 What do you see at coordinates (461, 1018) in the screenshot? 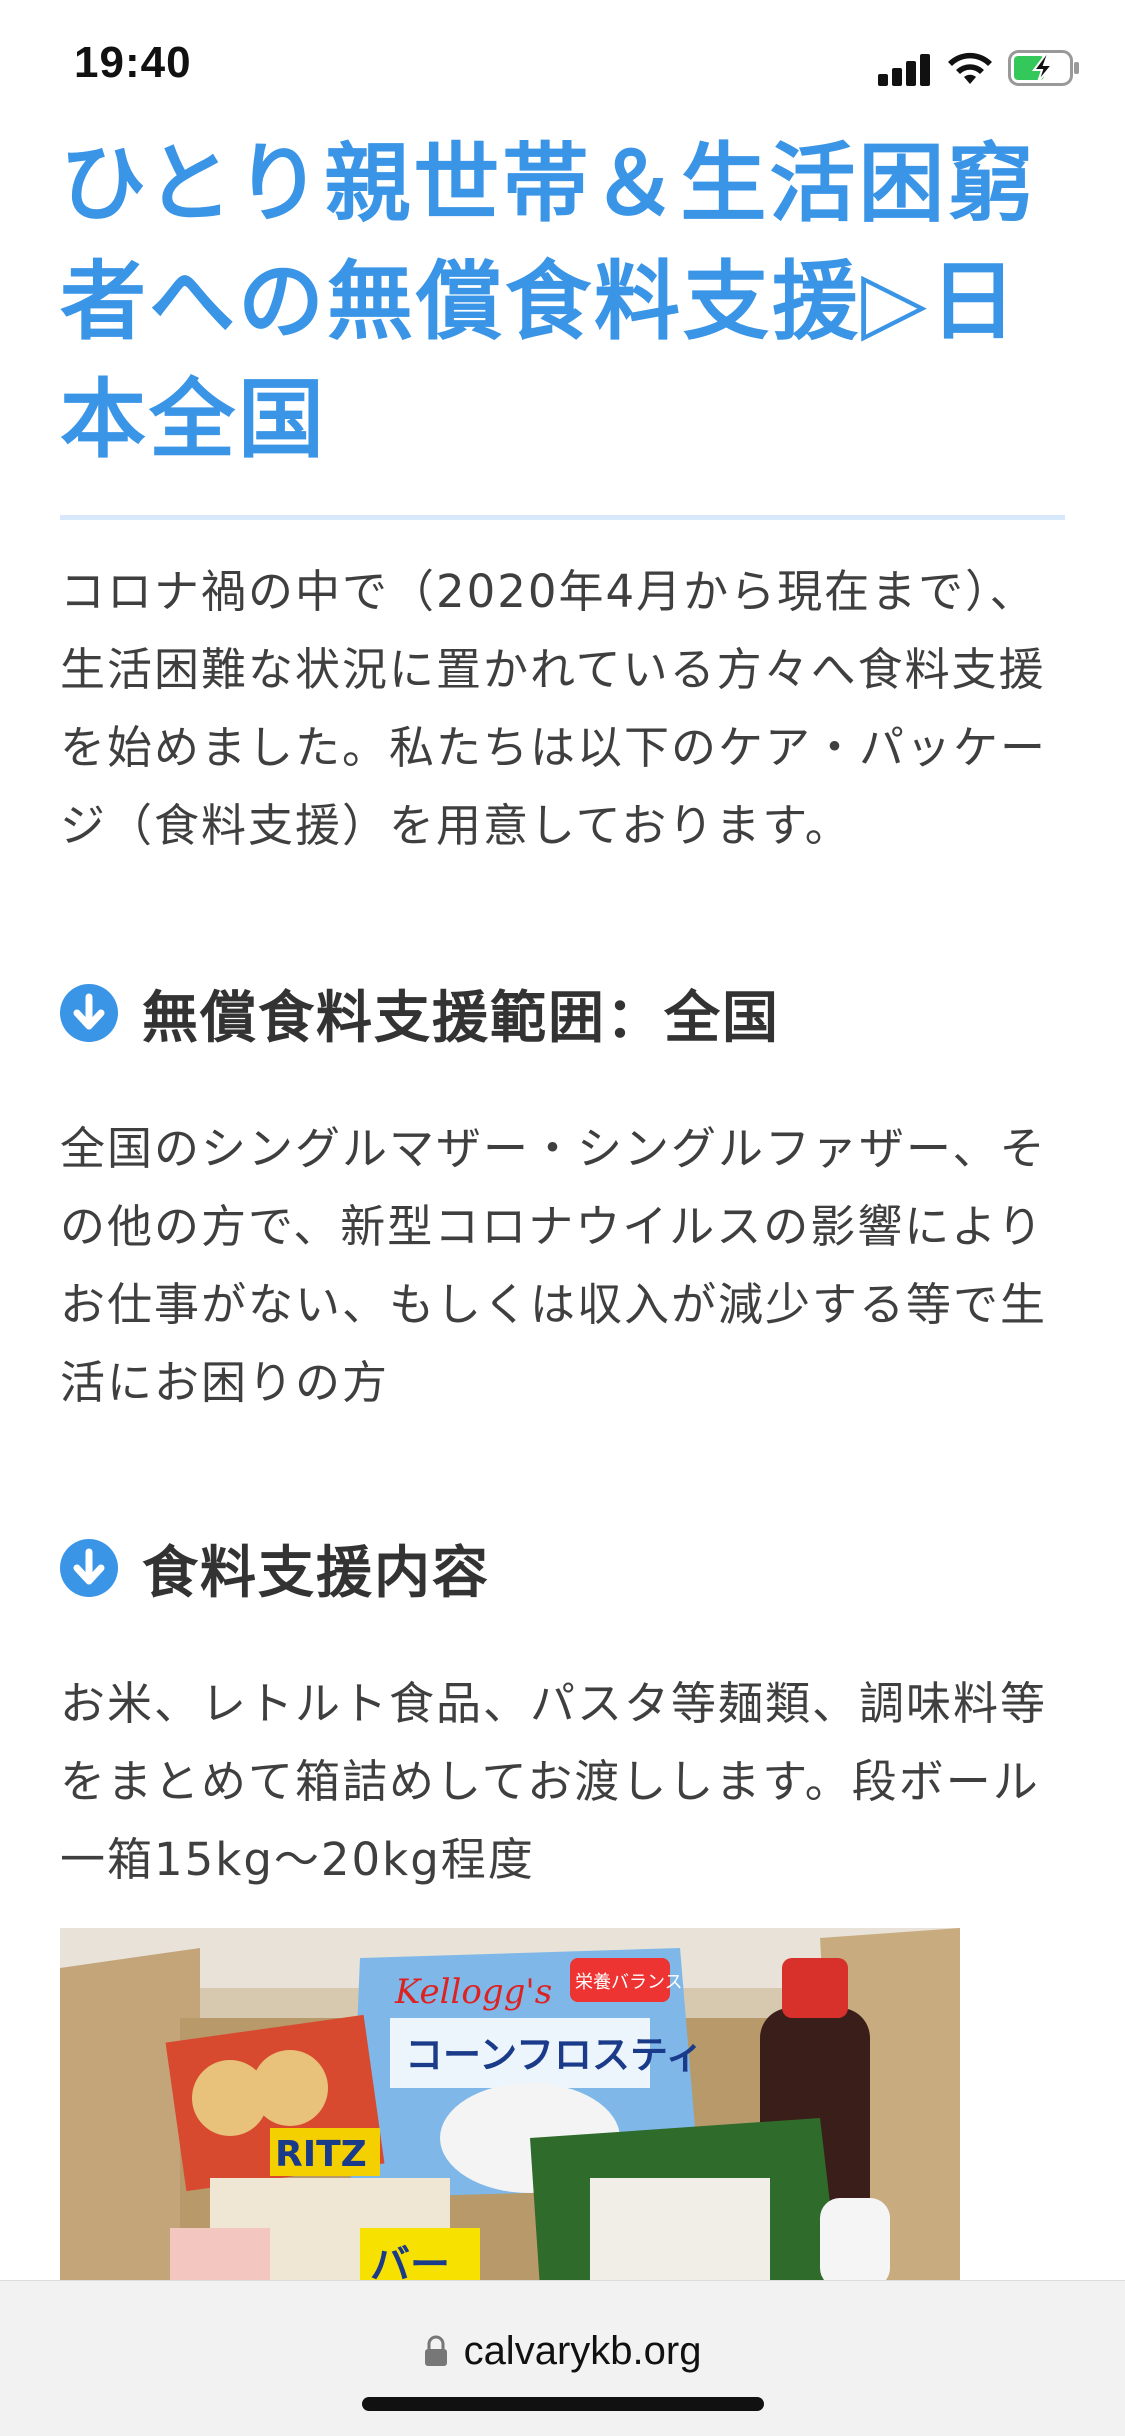
I see `section-heading-text: 無償食料支援範囲：全国` at bounding box center [461, 1018].